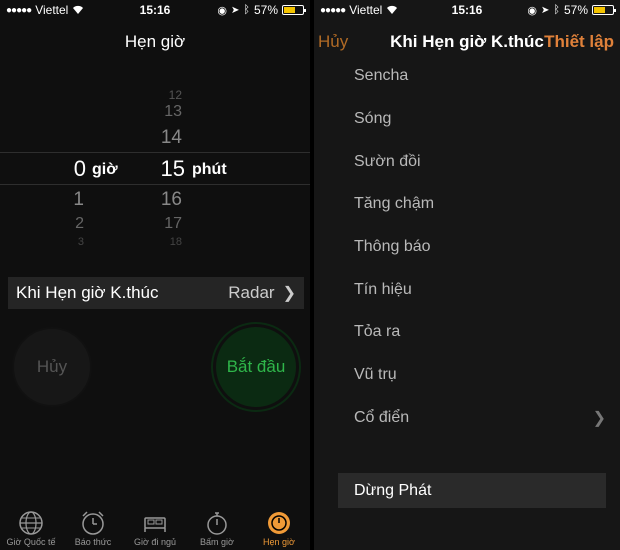 This screenshot has height=550, width=620. What do you see at coordinates (161, 138) in the screenshot?
I see `minute-option: 14` at bounding box center [161, 138].